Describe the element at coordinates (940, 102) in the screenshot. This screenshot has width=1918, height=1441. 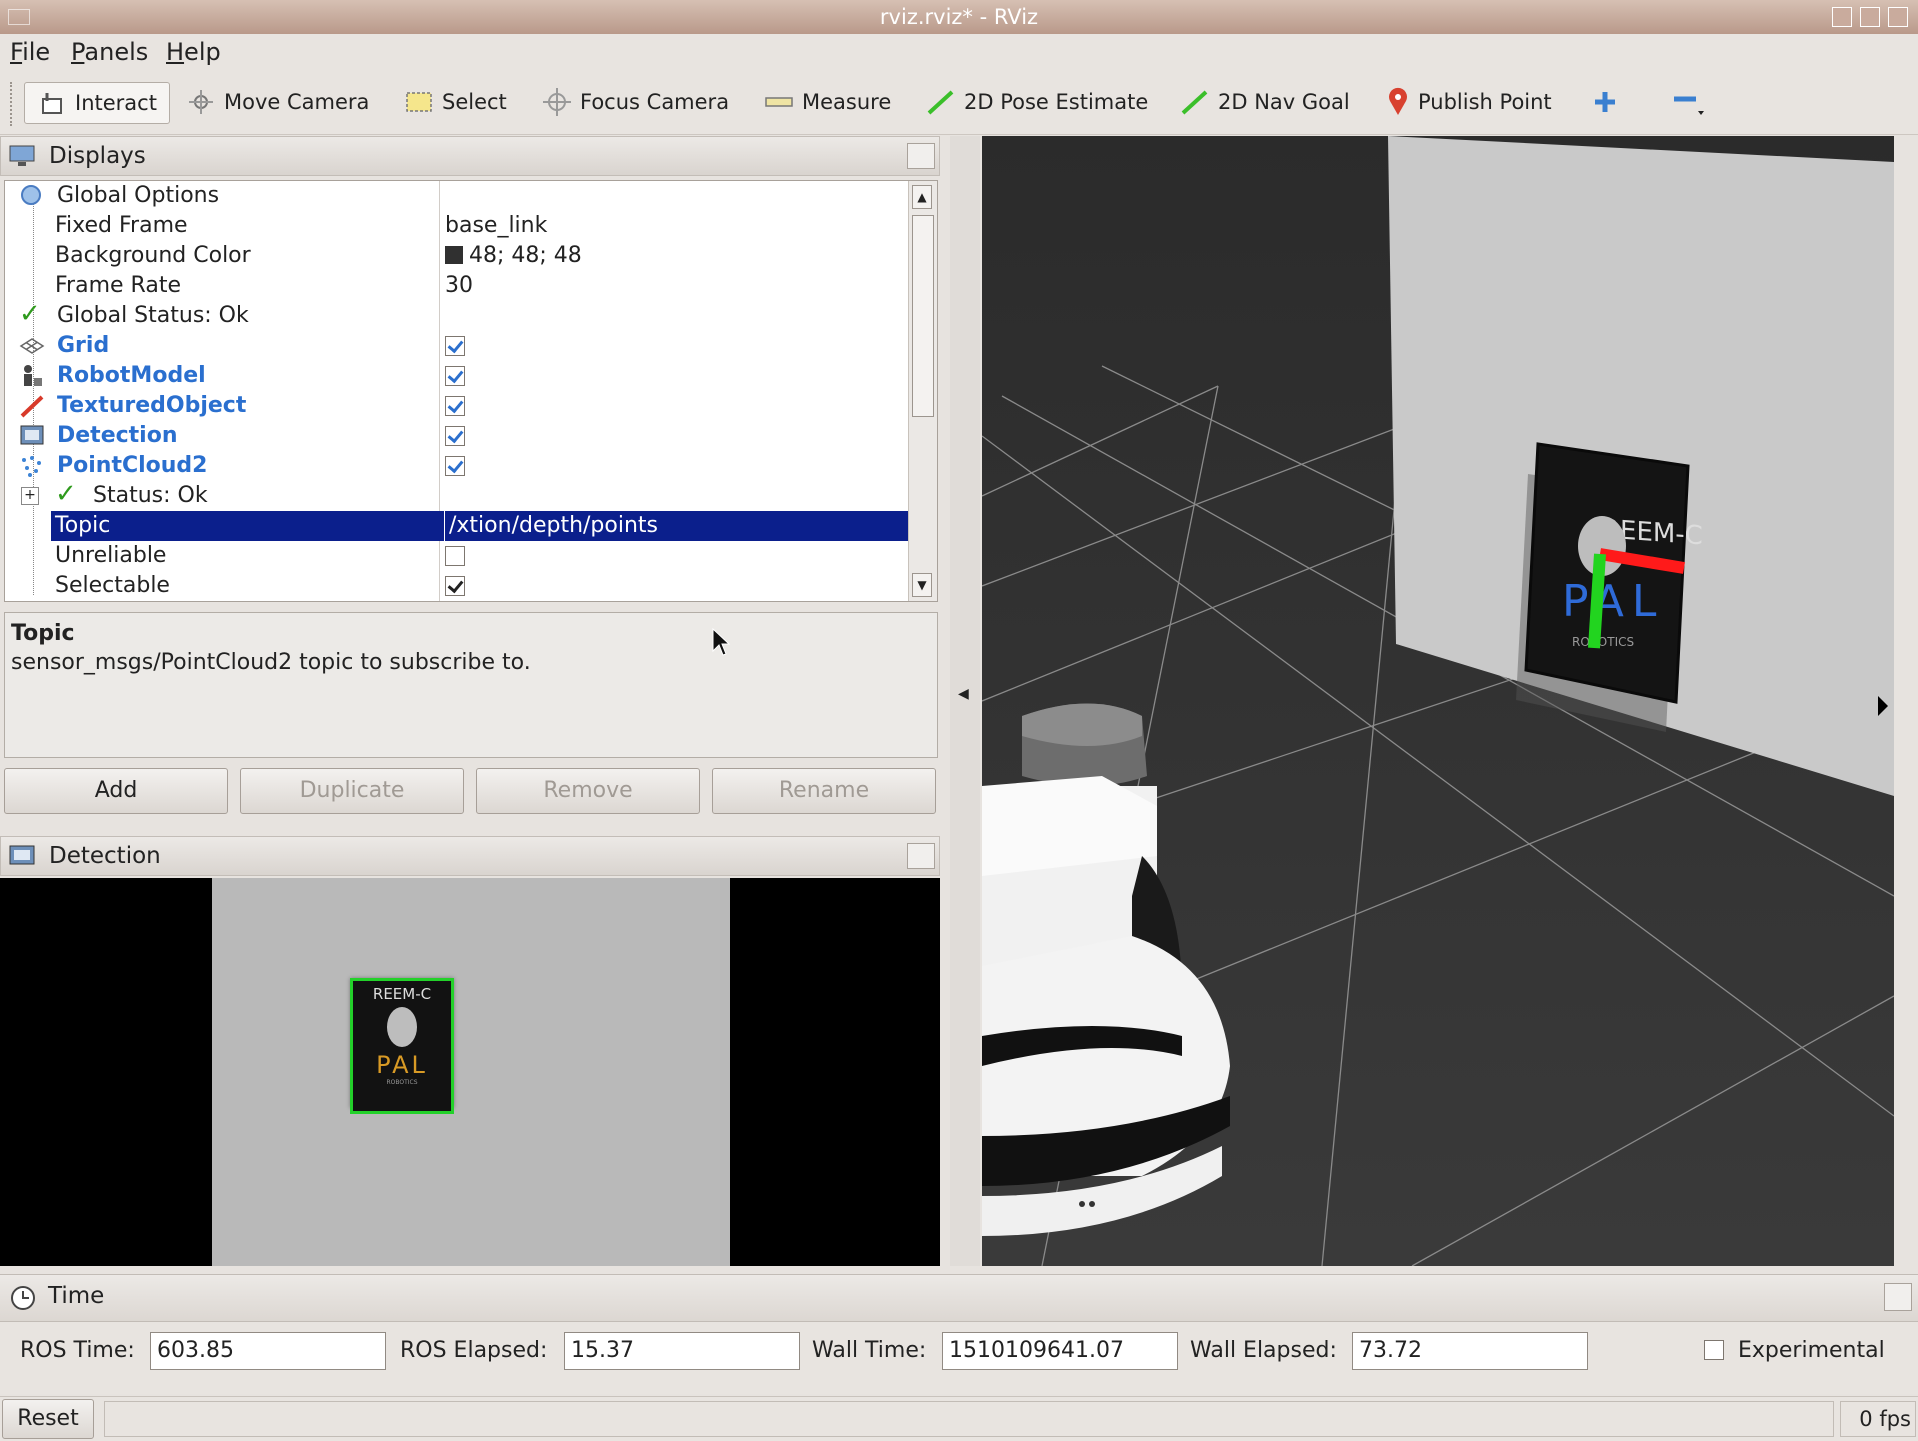
I see `green-arrow-icon` at that location.